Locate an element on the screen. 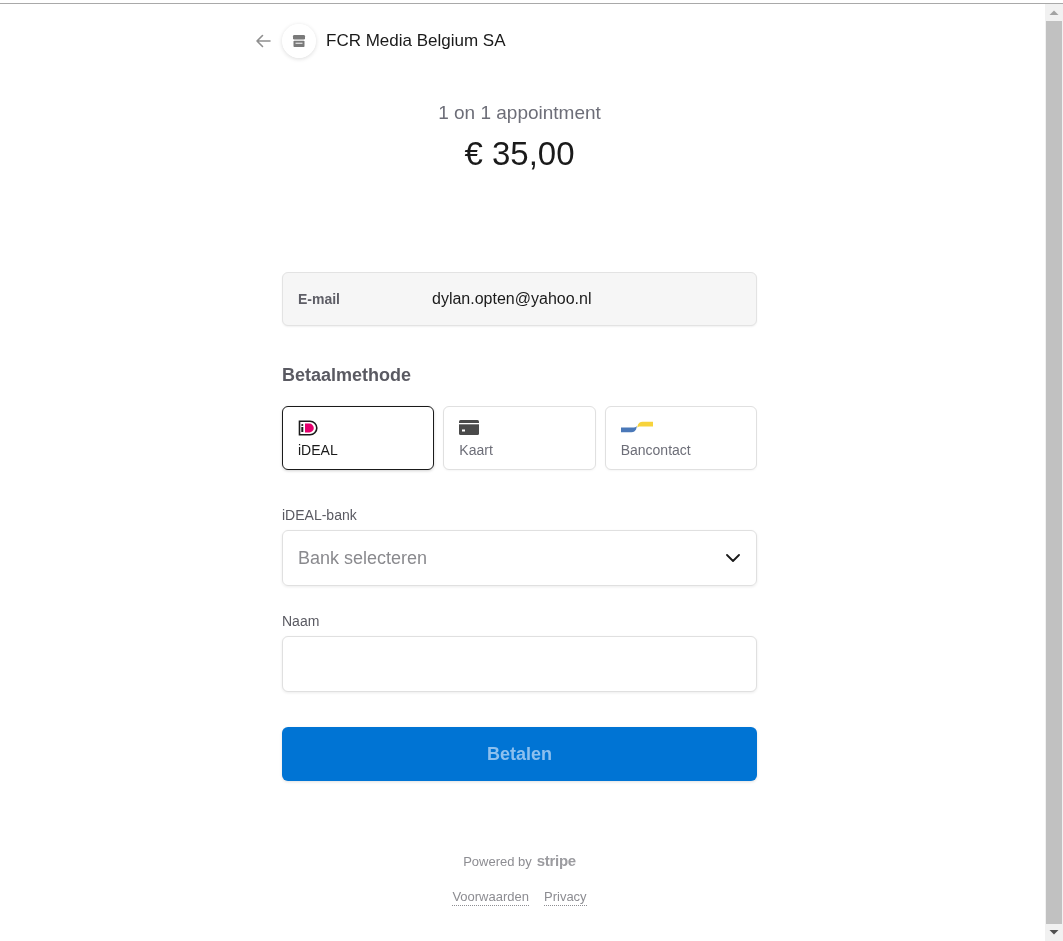 The height and width of the screenshot is (941, 1063). payment-method-tab: Bancontact is located at coordinates (680, 438).